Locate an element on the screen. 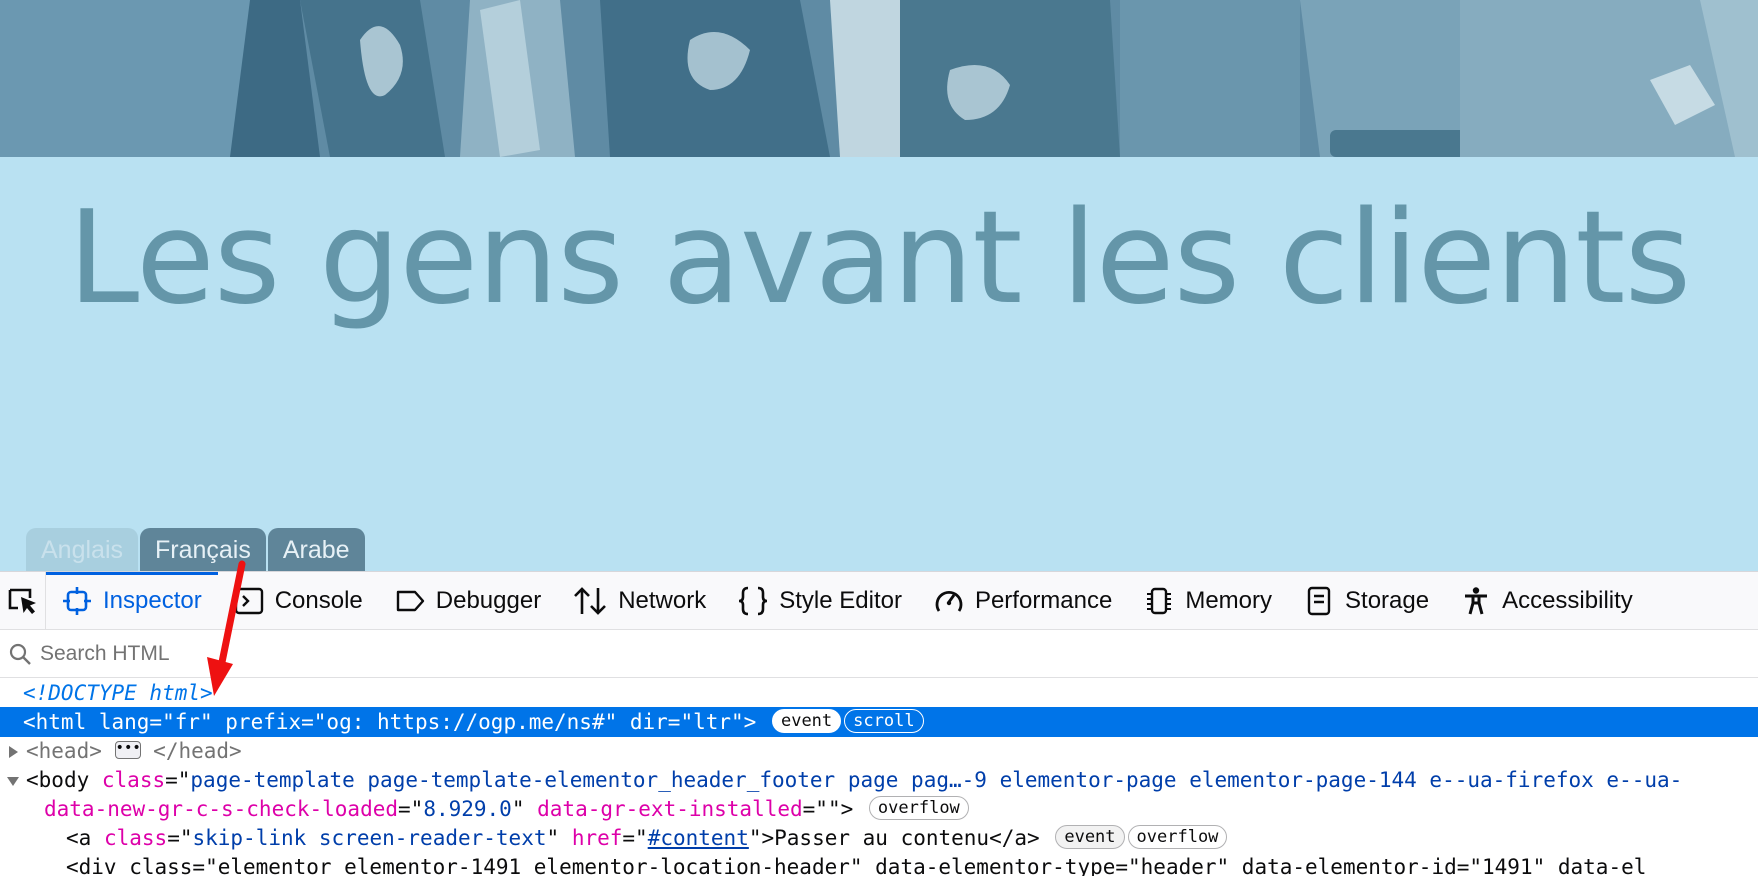 Image resolution: width=1758 pixels, height=876 pixels. collapse-twisty-icon is located at coordinates (13, 781).